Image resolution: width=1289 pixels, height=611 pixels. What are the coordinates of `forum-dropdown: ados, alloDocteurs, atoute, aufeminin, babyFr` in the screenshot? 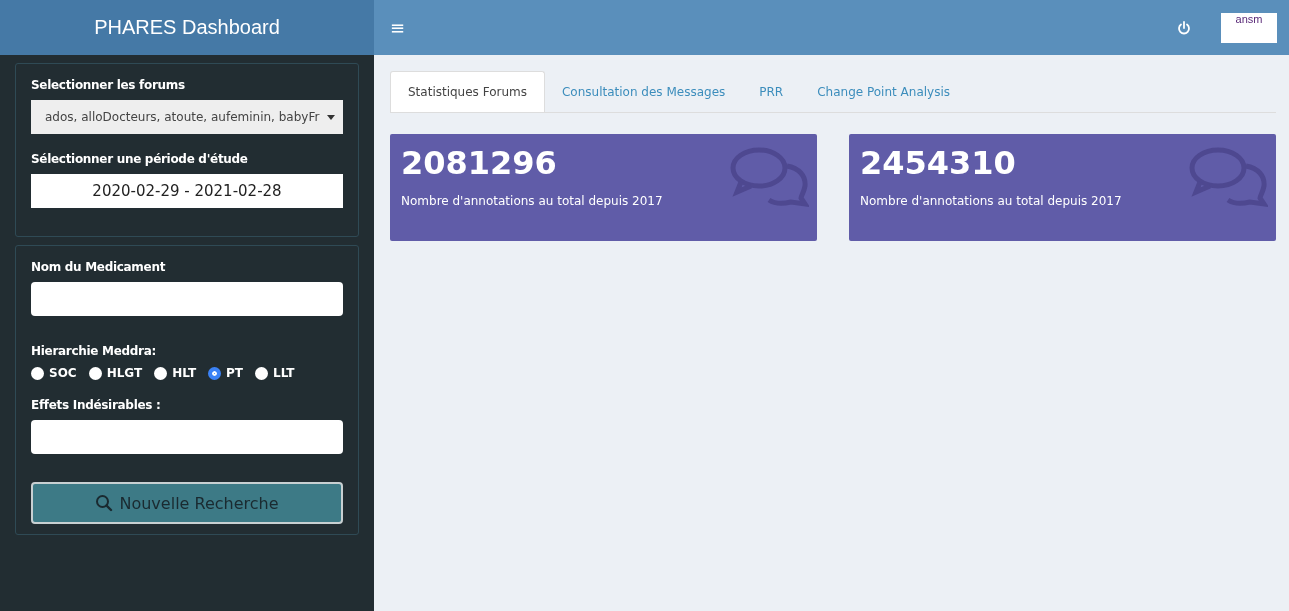 It's located at (187, 117).